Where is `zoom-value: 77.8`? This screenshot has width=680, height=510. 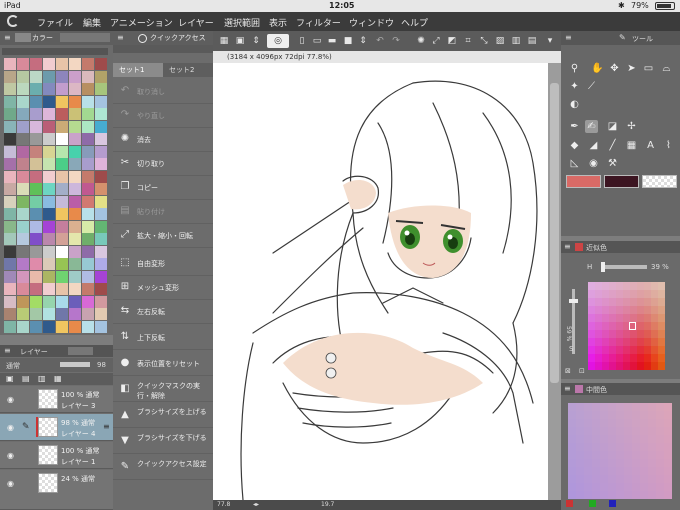
zoom-value: 77.8 is located at coordinates (223, 504).